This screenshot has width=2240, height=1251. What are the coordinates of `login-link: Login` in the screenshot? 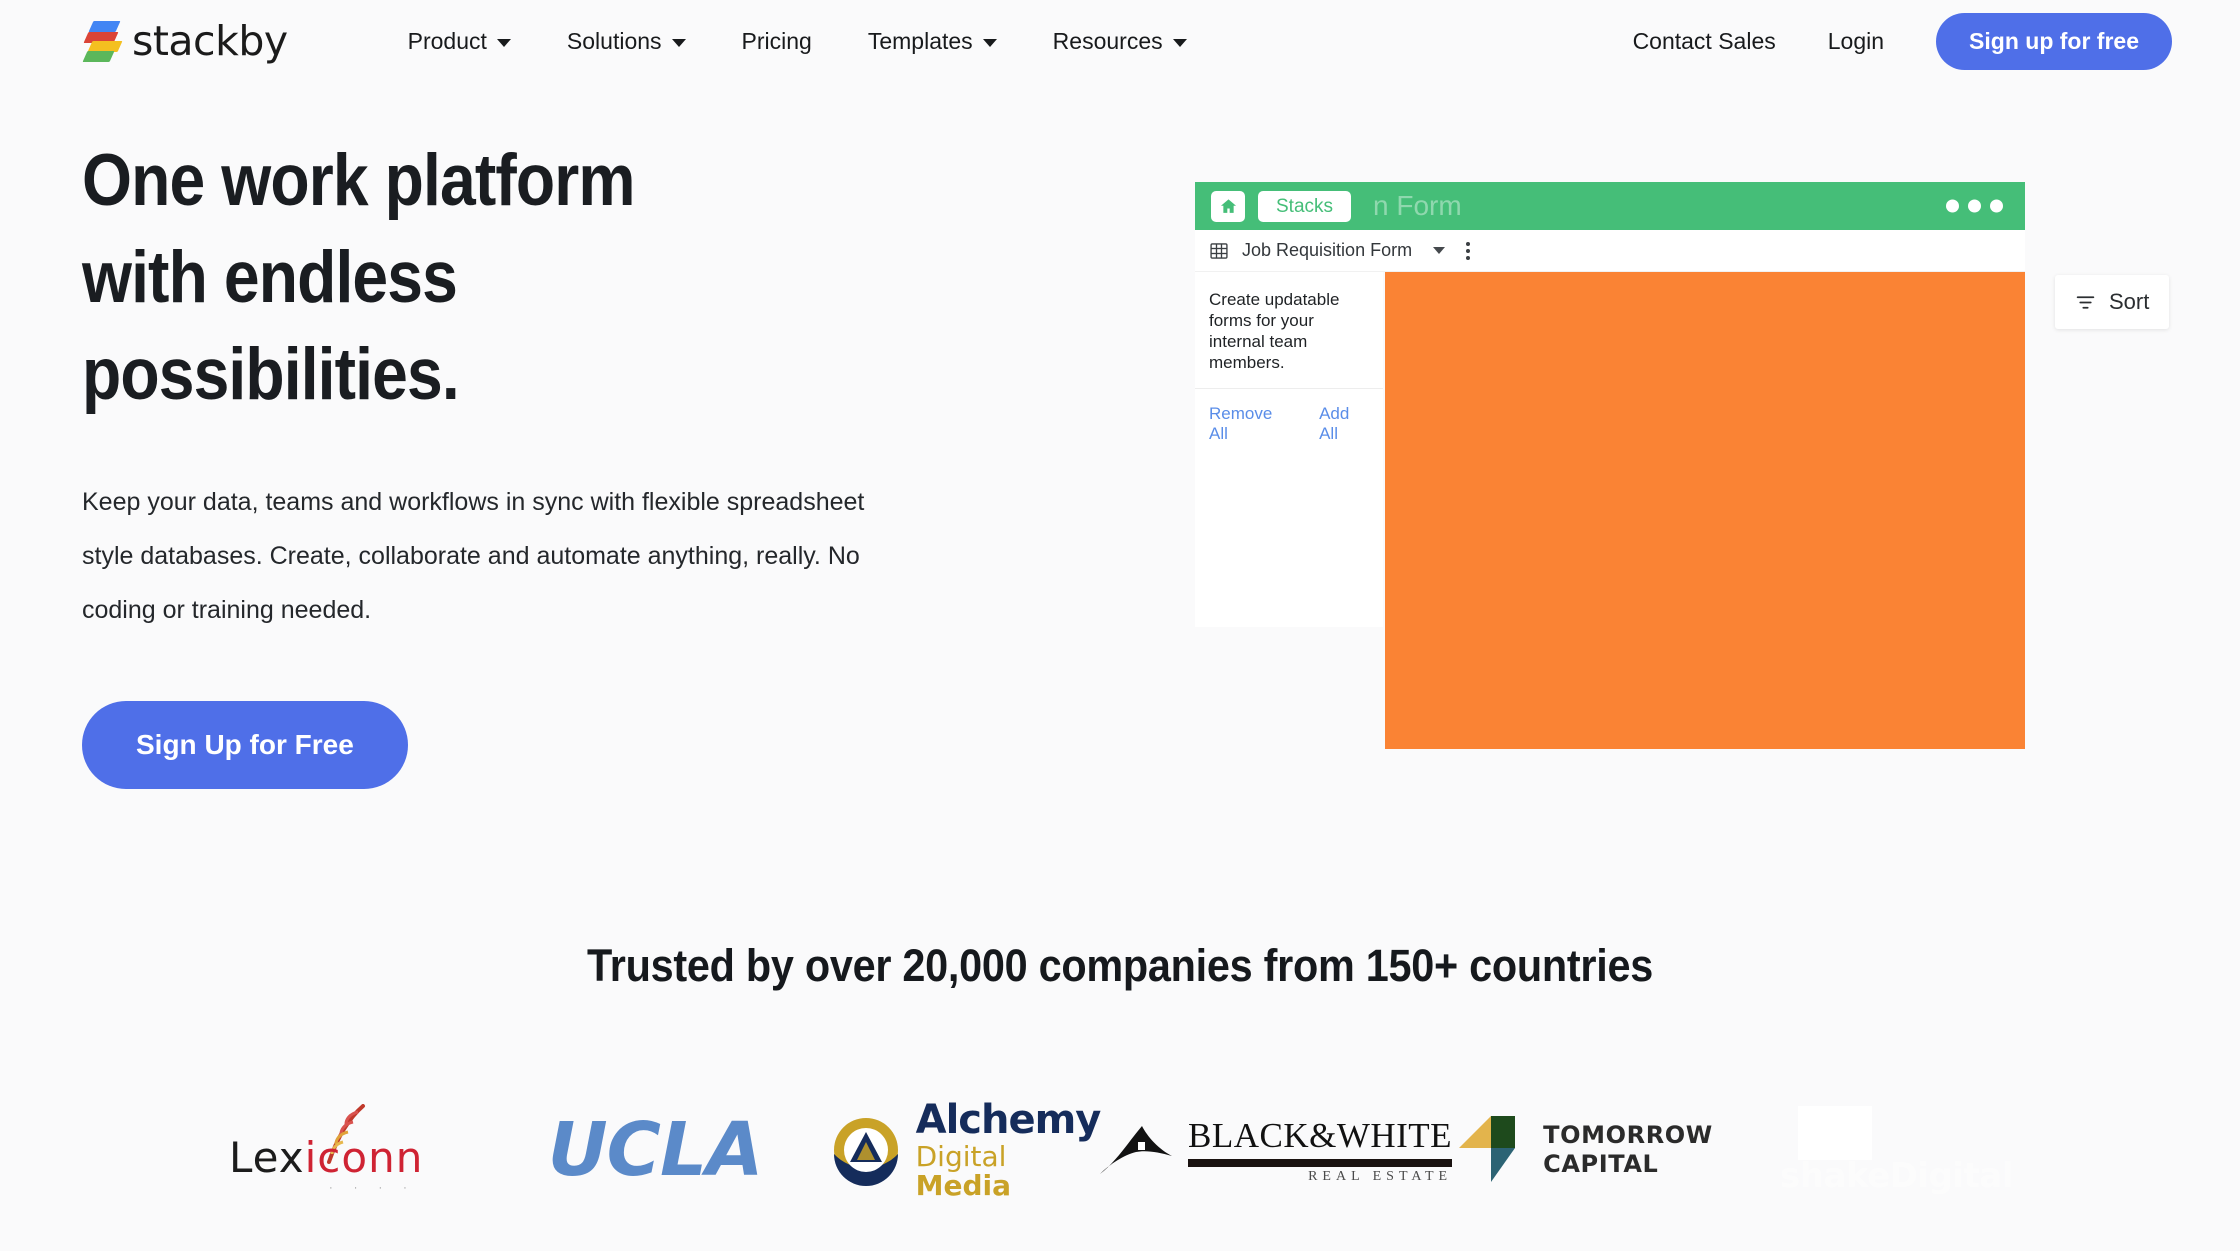 It's located at (1856, 41).